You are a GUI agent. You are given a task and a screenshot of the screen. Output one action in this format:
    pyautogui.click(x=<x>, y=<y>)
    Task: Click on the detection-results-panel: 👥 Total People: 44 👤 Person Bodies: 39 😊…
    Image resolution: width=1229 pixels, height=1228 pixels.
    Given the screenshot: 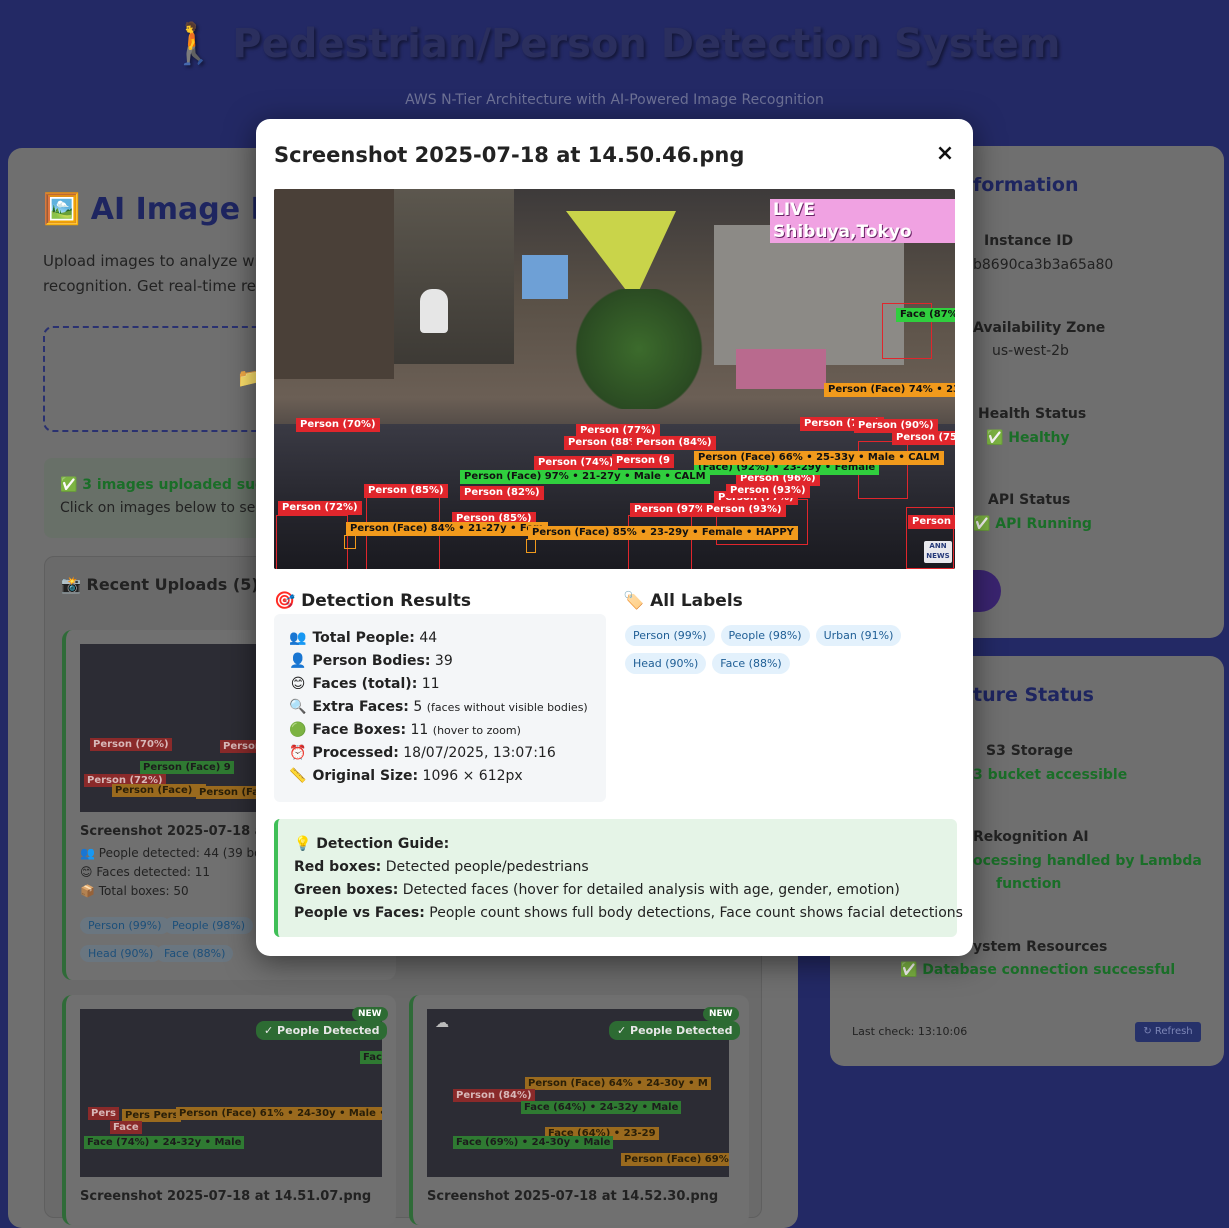 What is the action you would take?
    pyautogui.click(x=440, y=708)
    